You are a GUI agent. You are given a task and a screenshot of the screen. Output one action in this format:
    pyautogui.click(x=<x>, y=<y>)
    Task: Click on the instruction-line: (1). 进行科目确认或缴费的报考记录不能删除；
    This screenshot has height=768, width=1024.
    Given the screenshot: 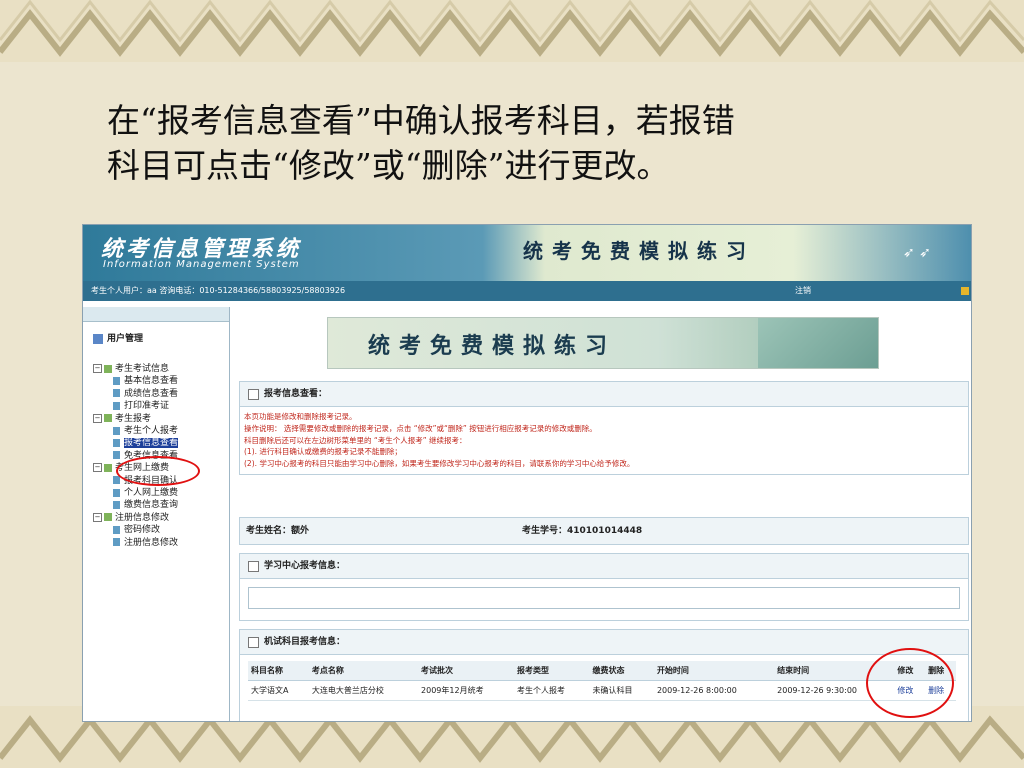 What is the action you would take?
    pyautogui.click(x=323, y=452)
    